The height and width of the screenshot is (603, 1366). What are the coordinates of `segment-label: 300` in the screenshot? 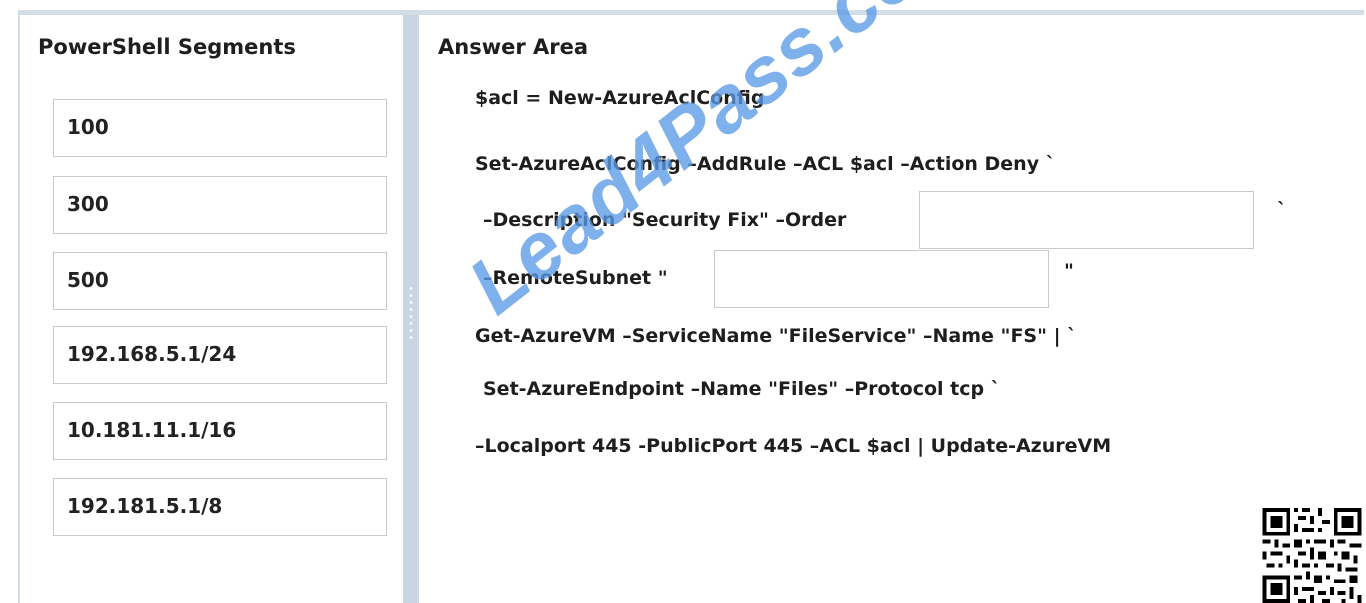 It's located at (88, 204).